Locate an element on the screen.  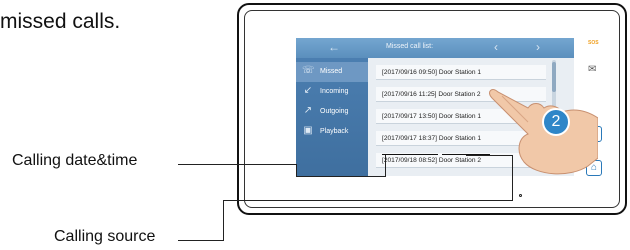
sidebar-item-label: Incoming is located at coordinates (334, 91).